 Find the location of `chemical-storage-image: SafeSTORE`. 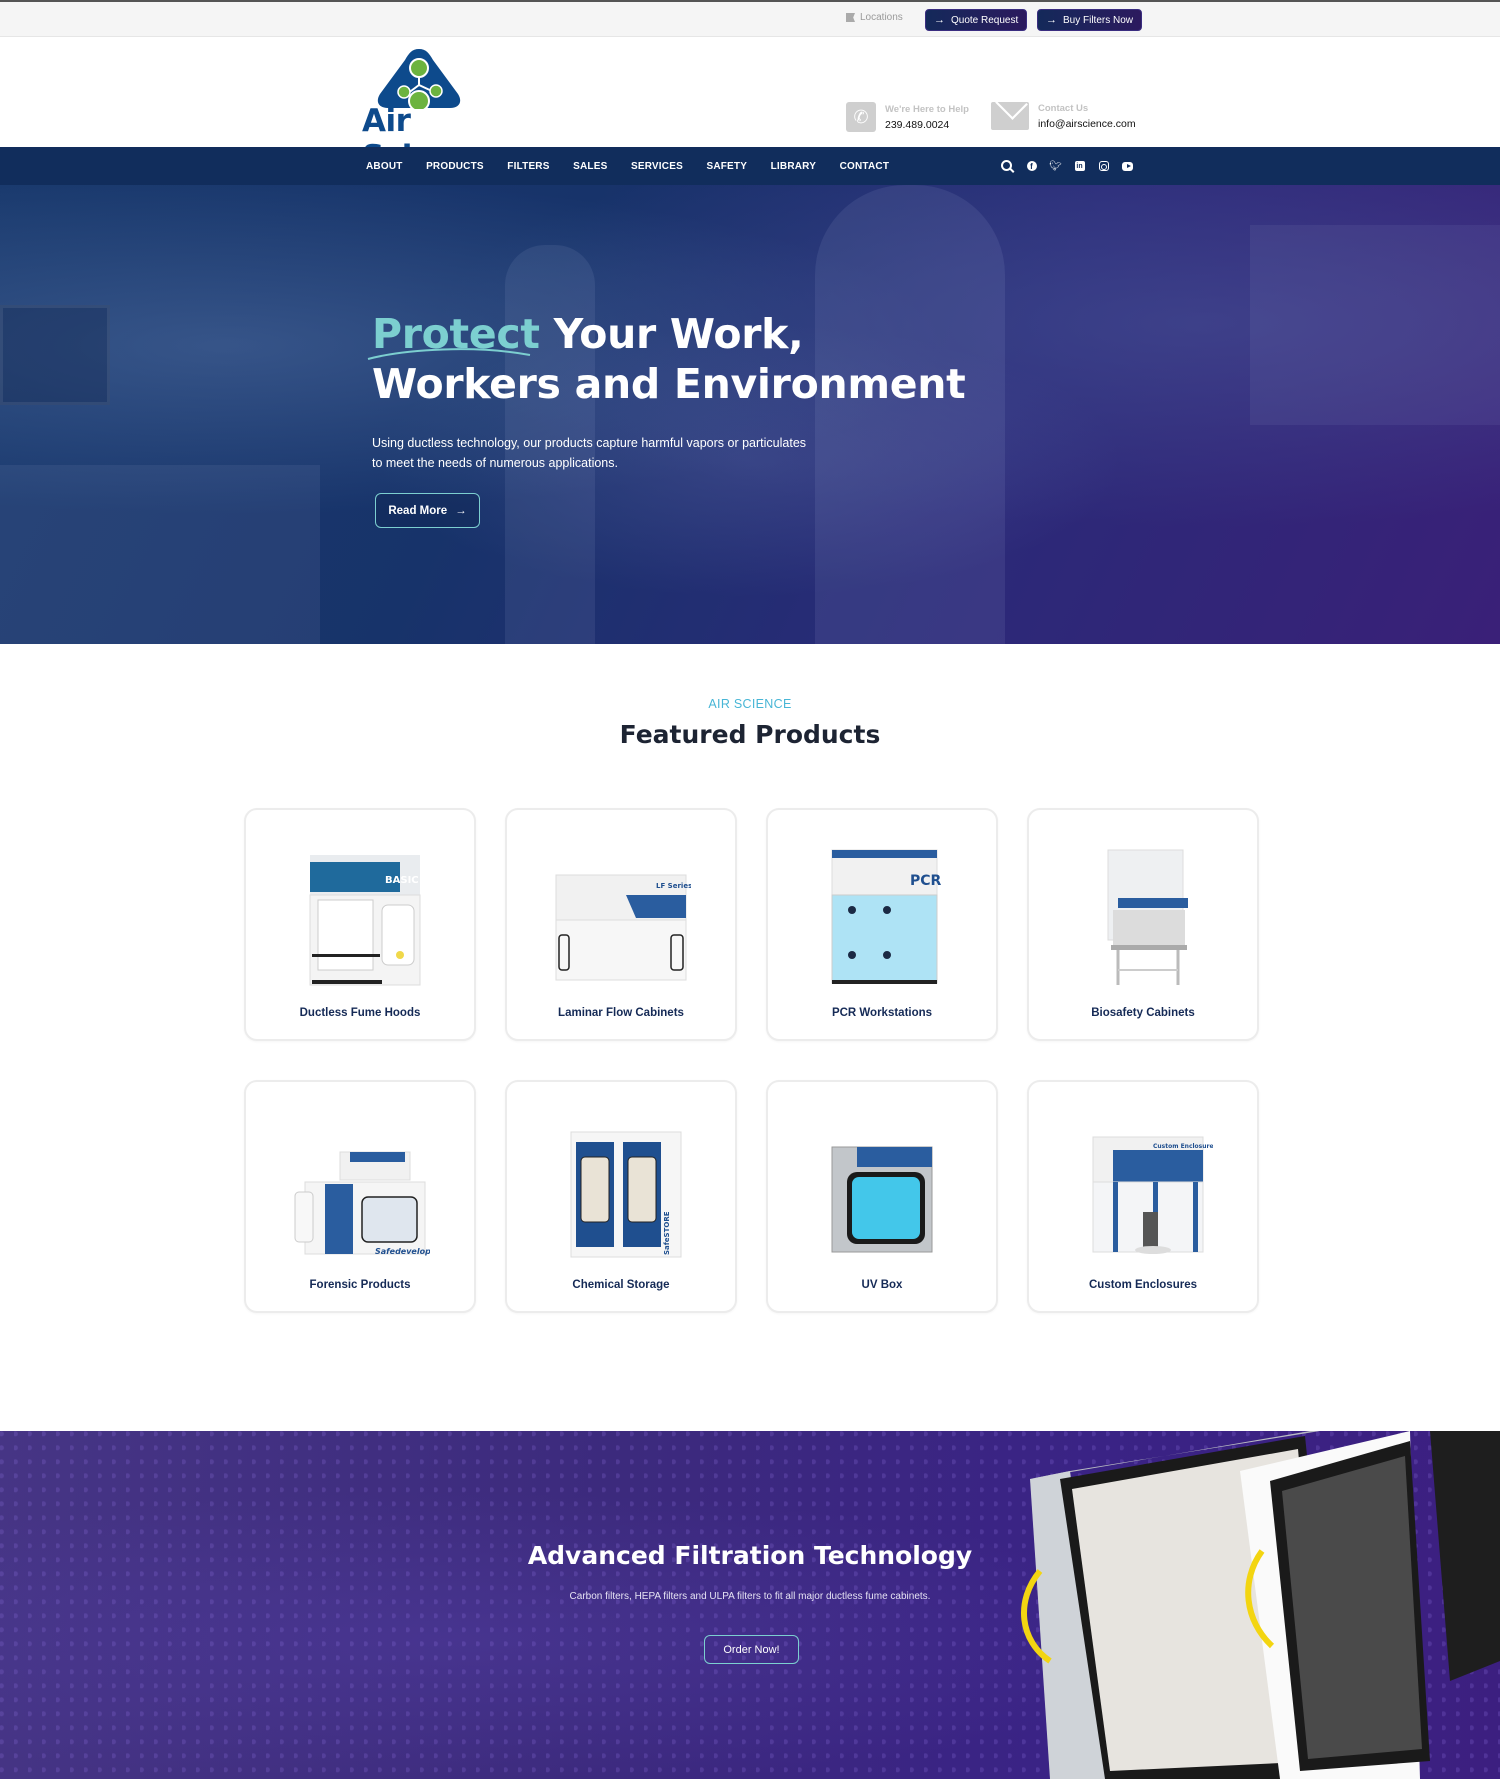

chemical-storage-image: SafeSTORE is located at coordinates (626, 1194).